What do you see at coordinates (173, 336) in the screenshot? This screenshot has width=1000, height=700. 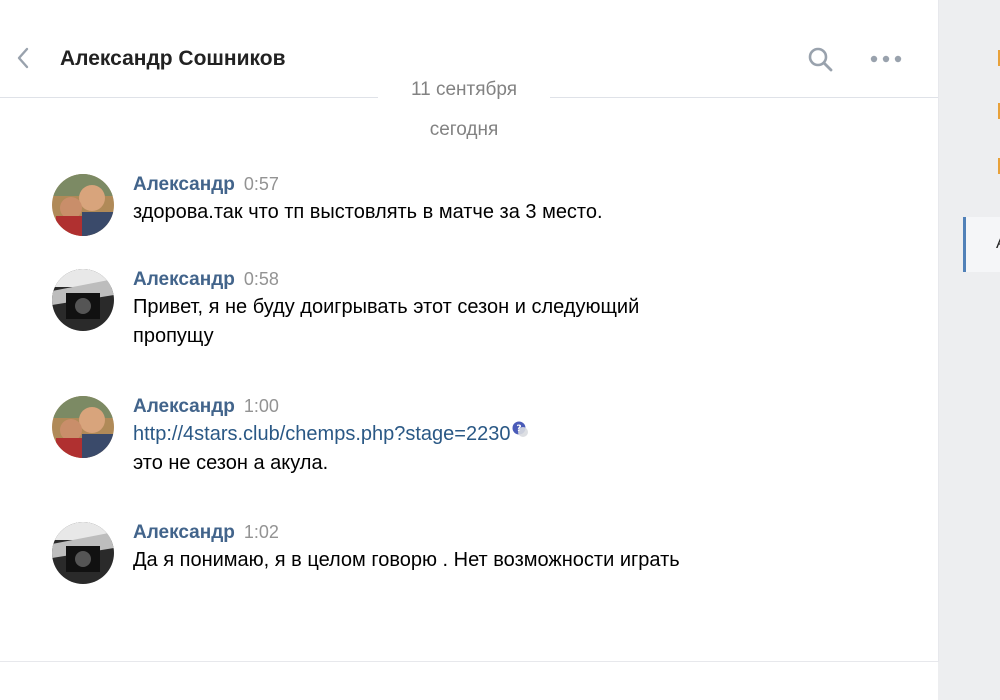 I see `message-text: пропущу` at bounding box center [173, 336].